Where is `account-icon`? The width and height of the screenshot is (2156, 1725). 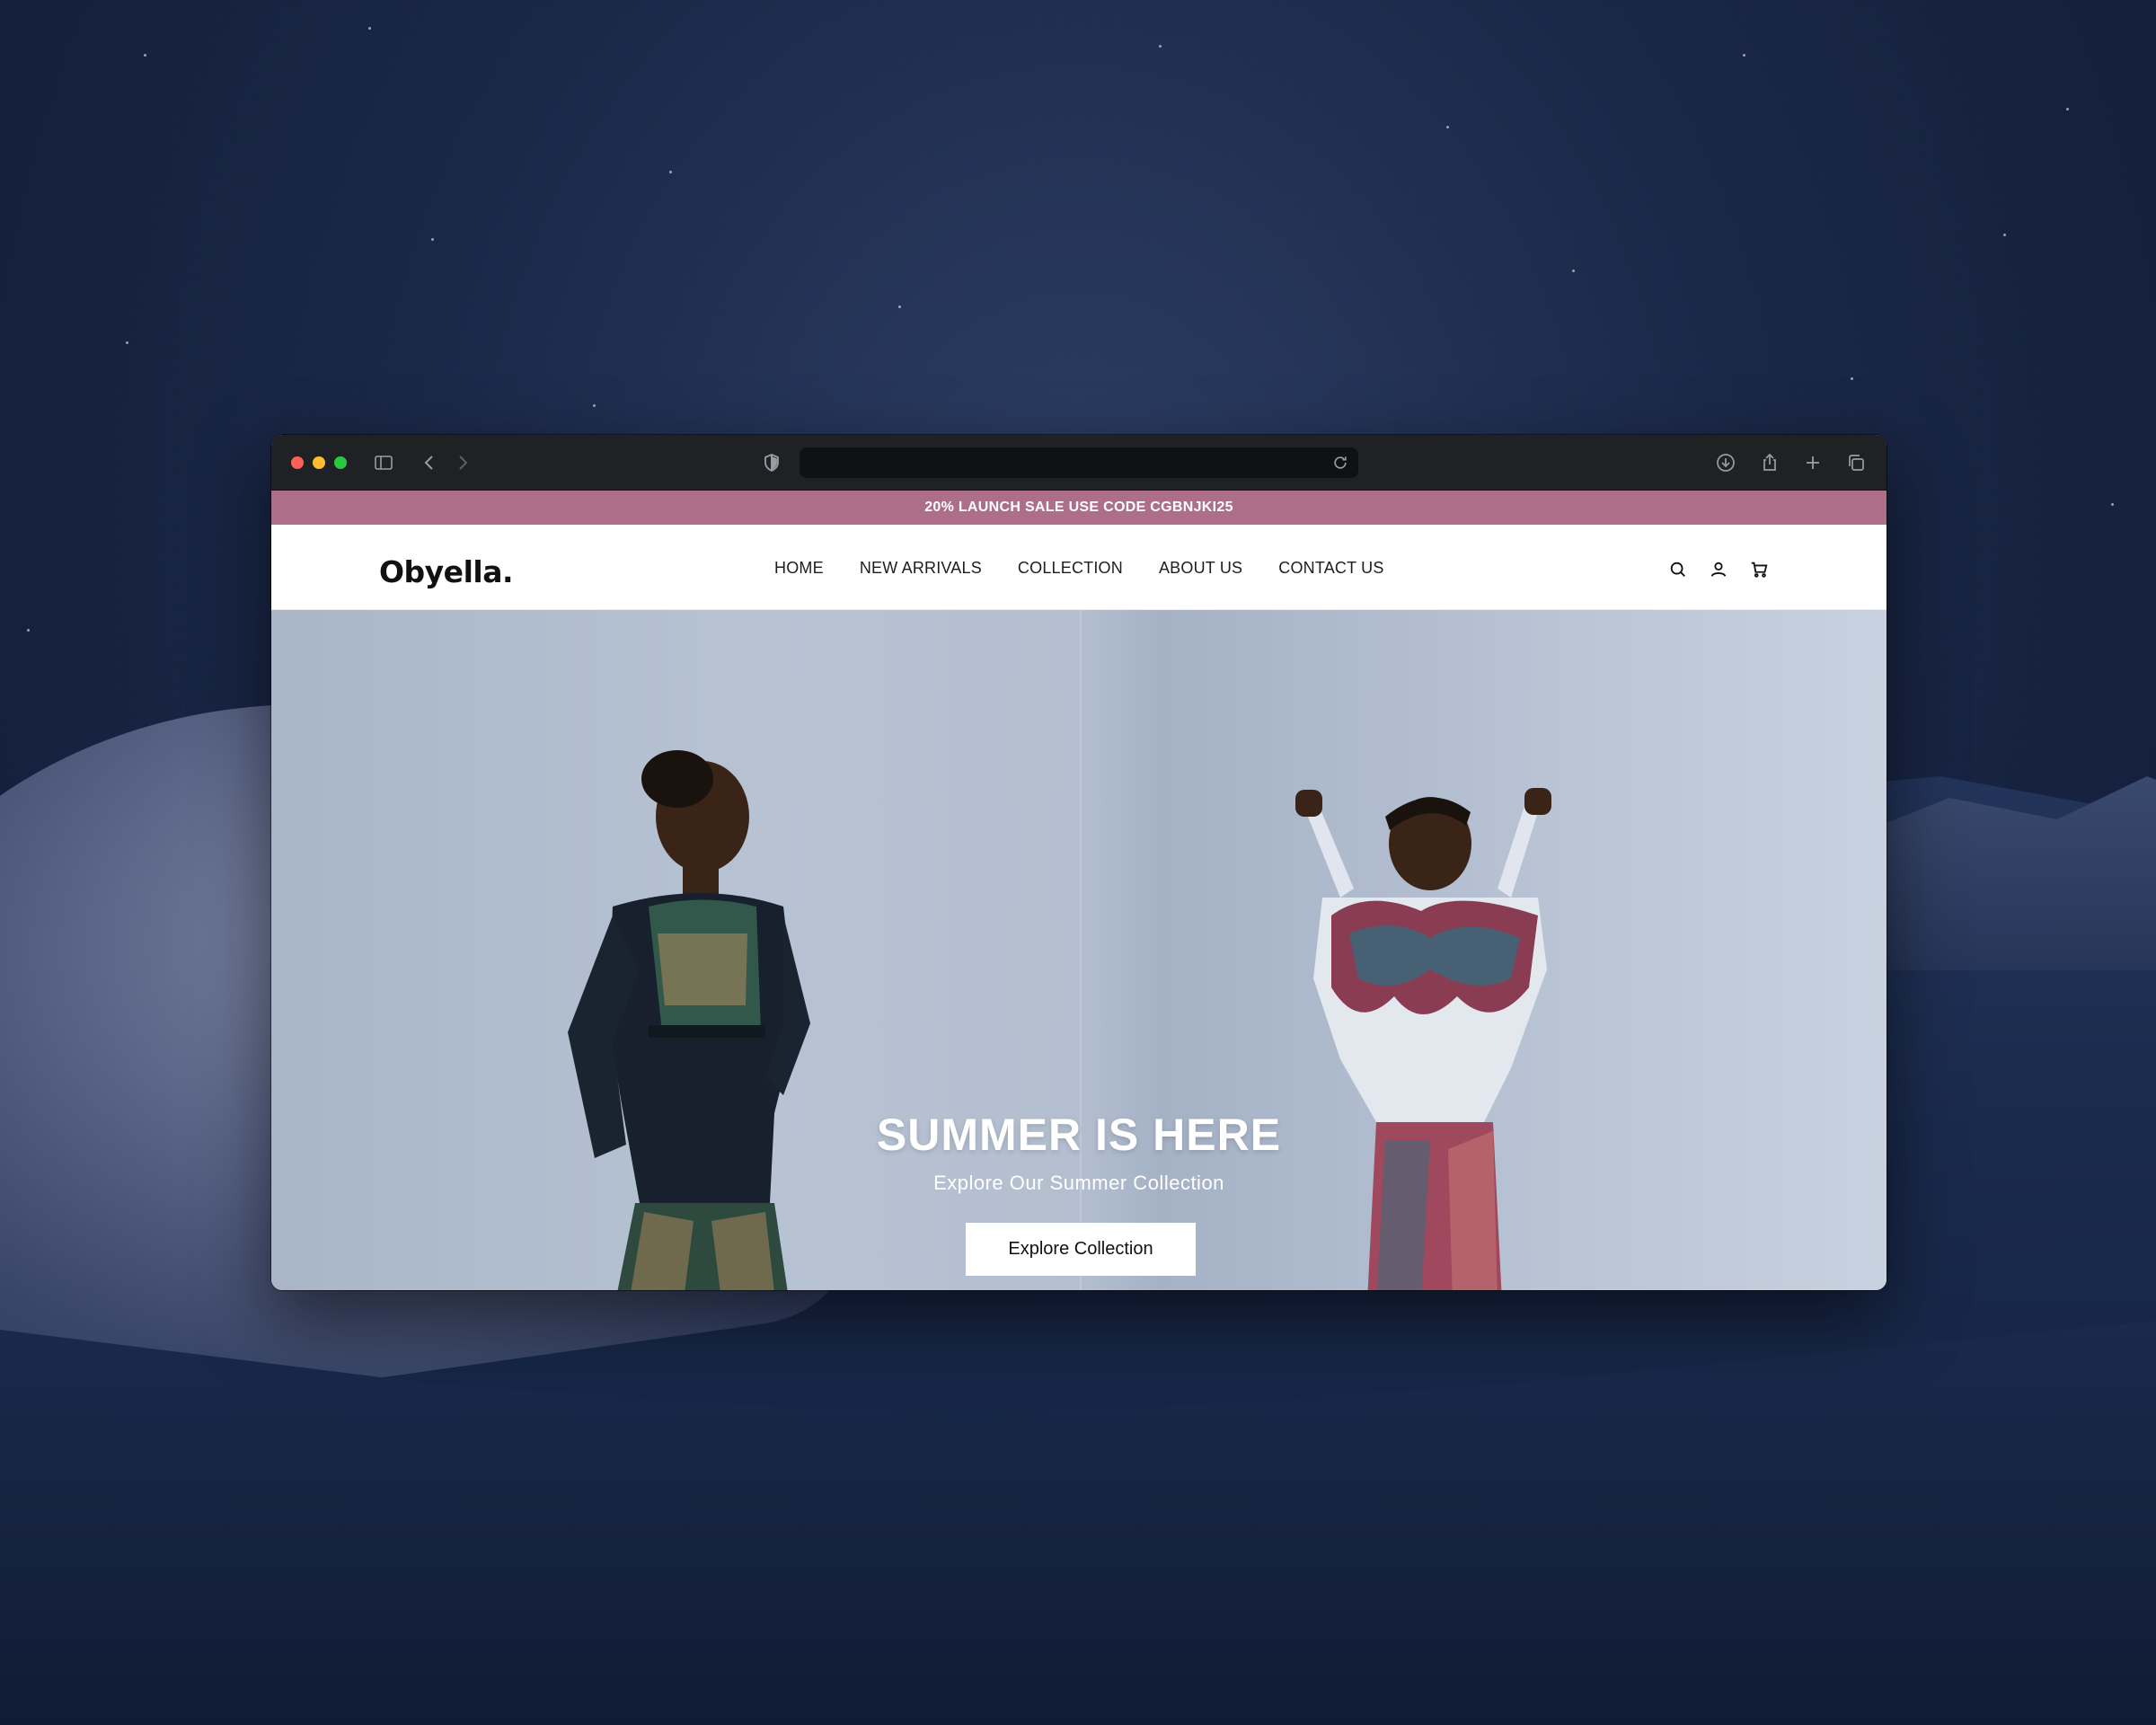 account-icon is located at coordinates (1718, 569).